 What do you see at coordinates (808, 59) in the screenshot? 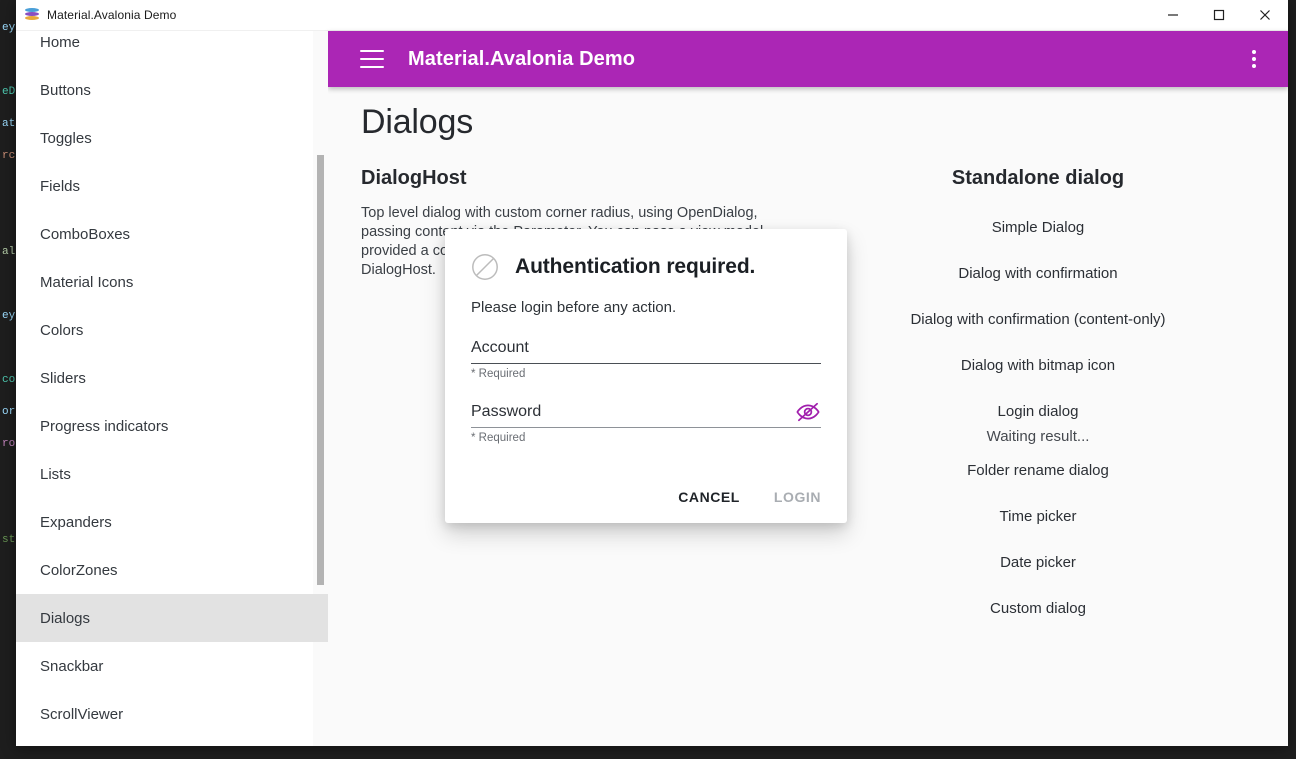
I see `app-bar: Material.Avalonia Demo` at bounding box center [808, 59].